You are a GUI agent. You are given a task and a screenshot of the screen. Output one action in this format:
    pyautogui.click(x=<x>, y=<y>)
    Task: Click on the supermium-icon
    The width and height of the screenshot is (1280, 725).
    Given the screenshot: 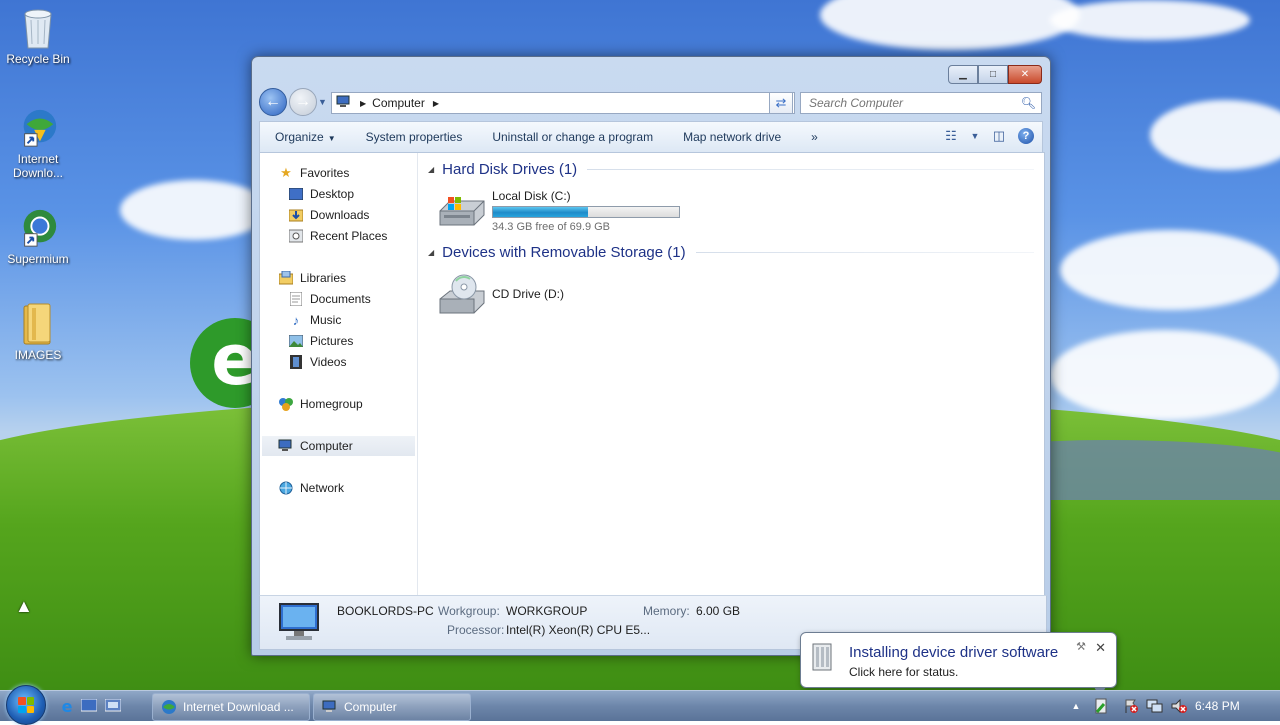 What is the action you would take?
    pyautogui.click(x=38, y=228)
    